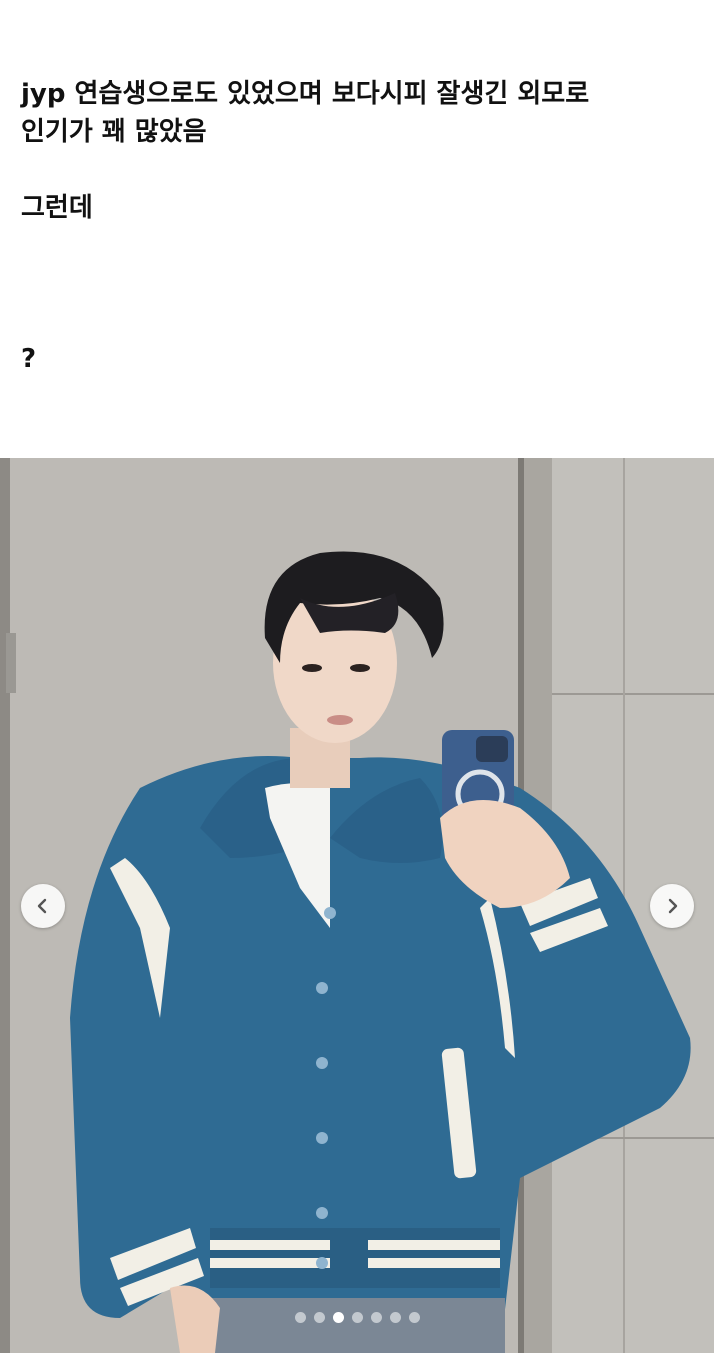 This screenshot has width=714, height=1353. I want to click on carousel-next-button, so click(672, 906).